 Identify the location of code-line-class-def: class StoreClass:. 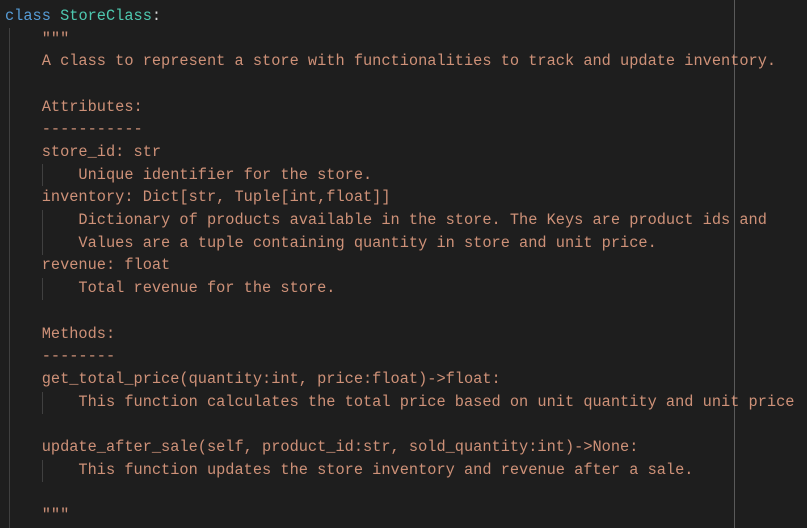
(83, 16).